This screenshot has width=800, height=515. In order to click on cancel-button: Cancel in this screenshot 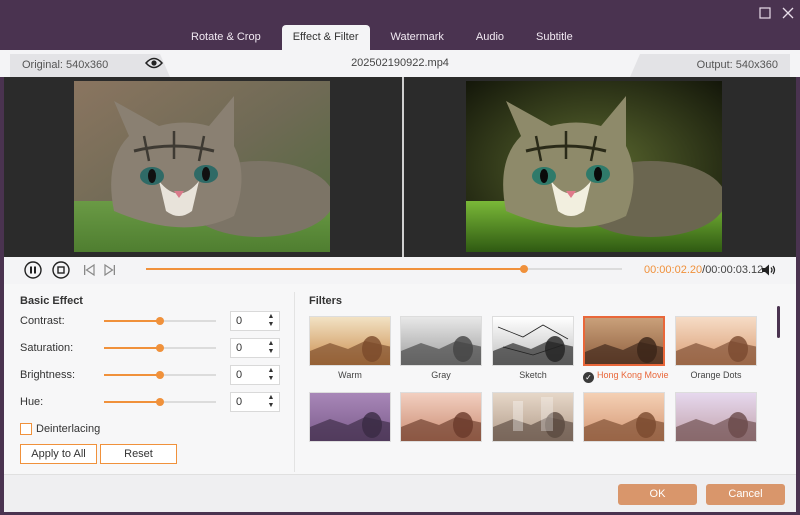, I will do `click(745, 494)`.